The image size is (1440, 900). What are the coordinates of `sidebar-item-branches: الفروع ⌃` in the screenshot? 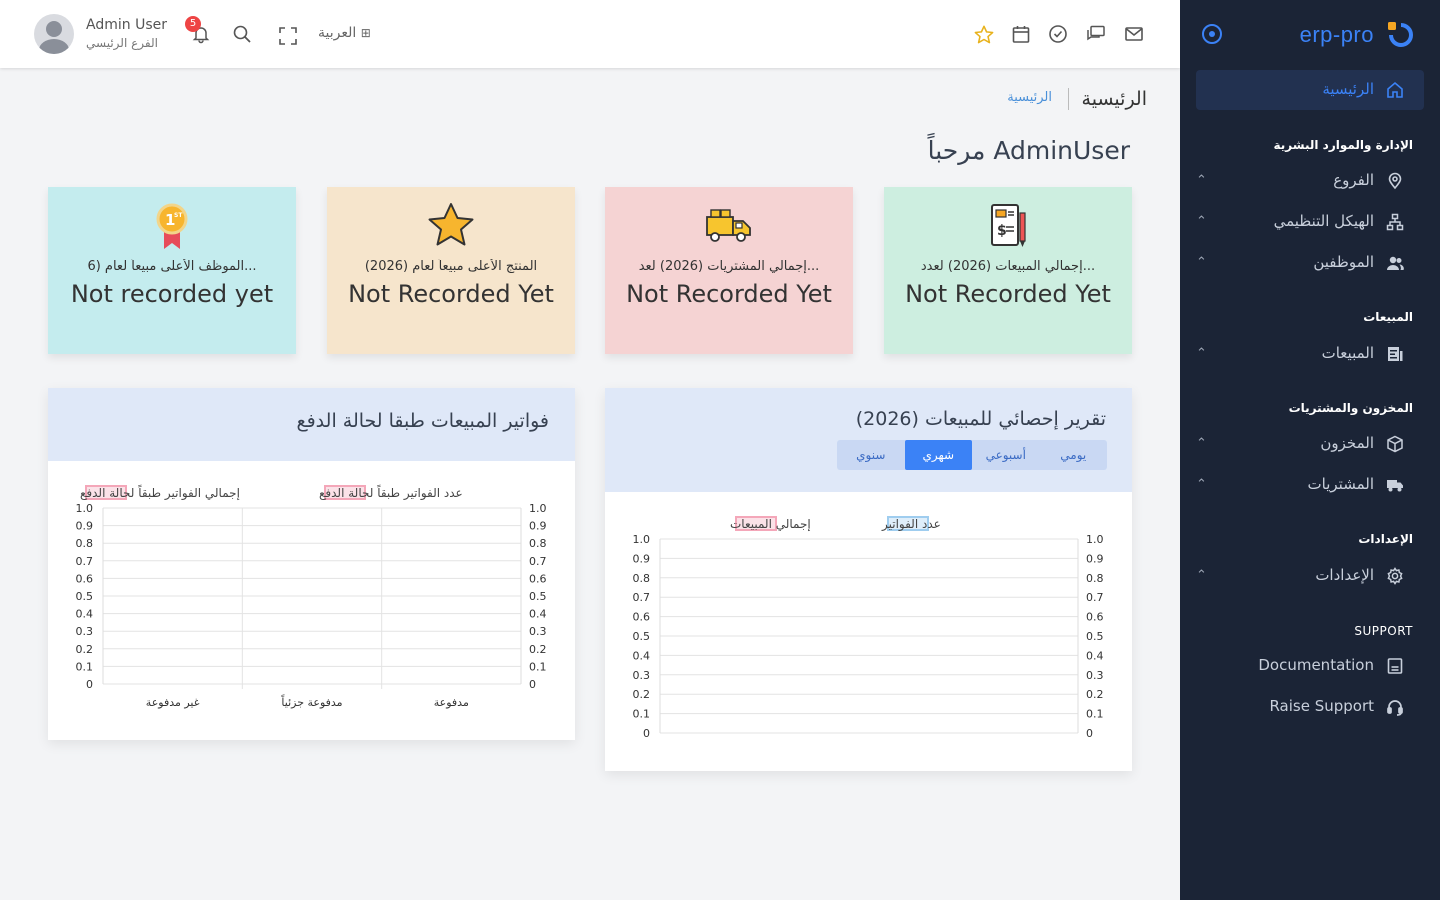 It's located at (1310, 181).